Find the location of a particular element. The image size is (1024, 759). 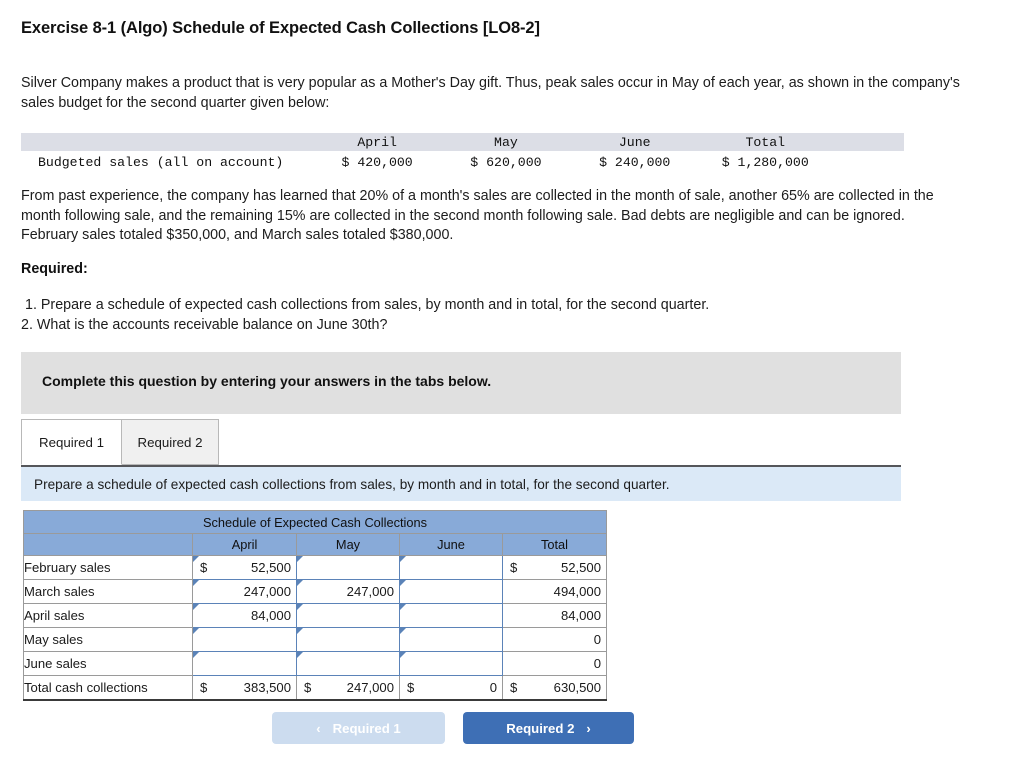

row-label-june-sales: June sales is located at coordinates (108, 663).